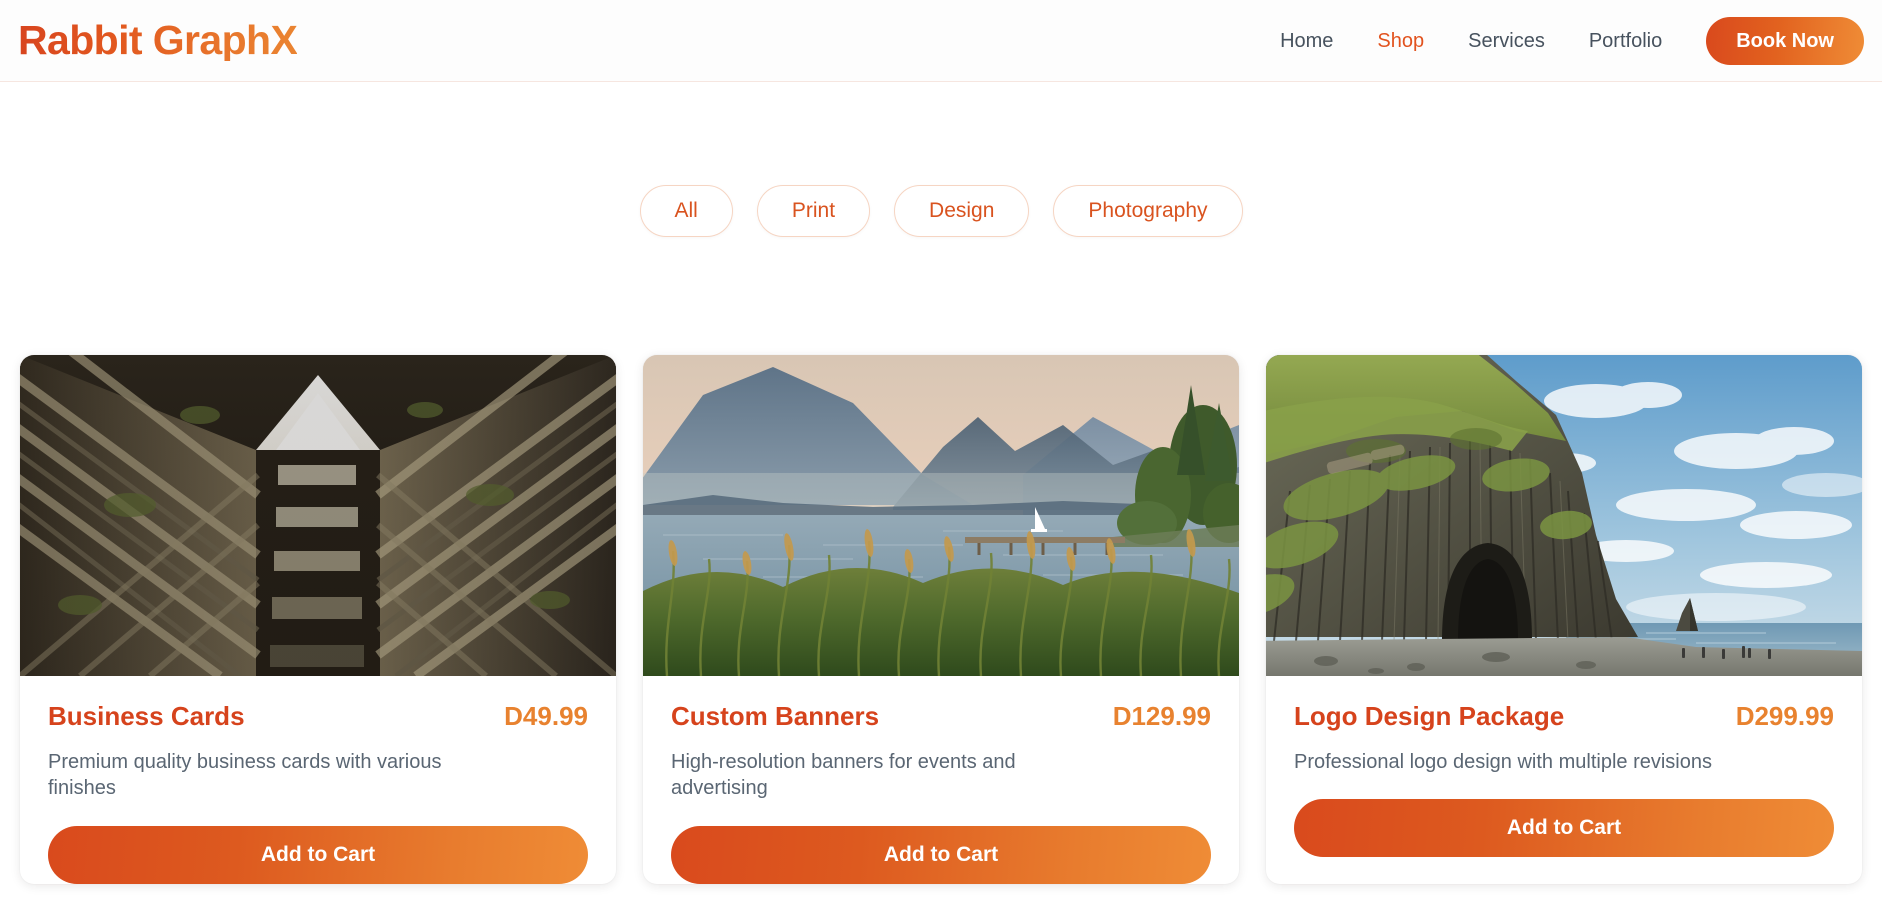 This screenshot has height=905, width=1882. I want to click on nav-item-services: Services, so click(1506, 41).